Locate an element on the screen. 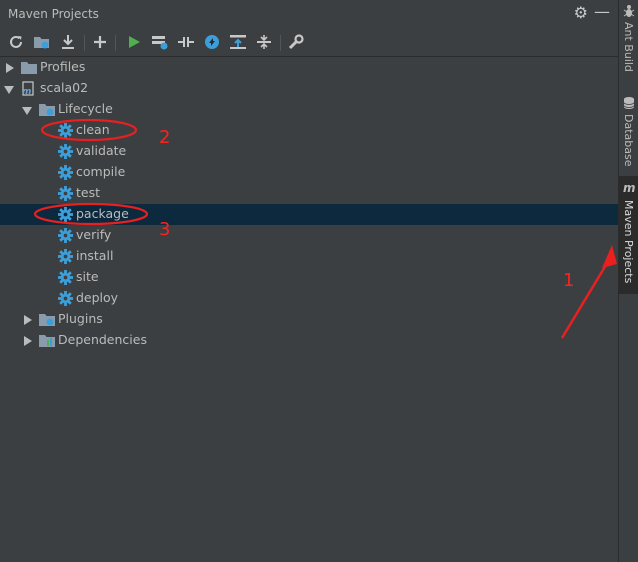 The image size is (638, 562). generate-sources-icon is located at coordinates (42, 42).